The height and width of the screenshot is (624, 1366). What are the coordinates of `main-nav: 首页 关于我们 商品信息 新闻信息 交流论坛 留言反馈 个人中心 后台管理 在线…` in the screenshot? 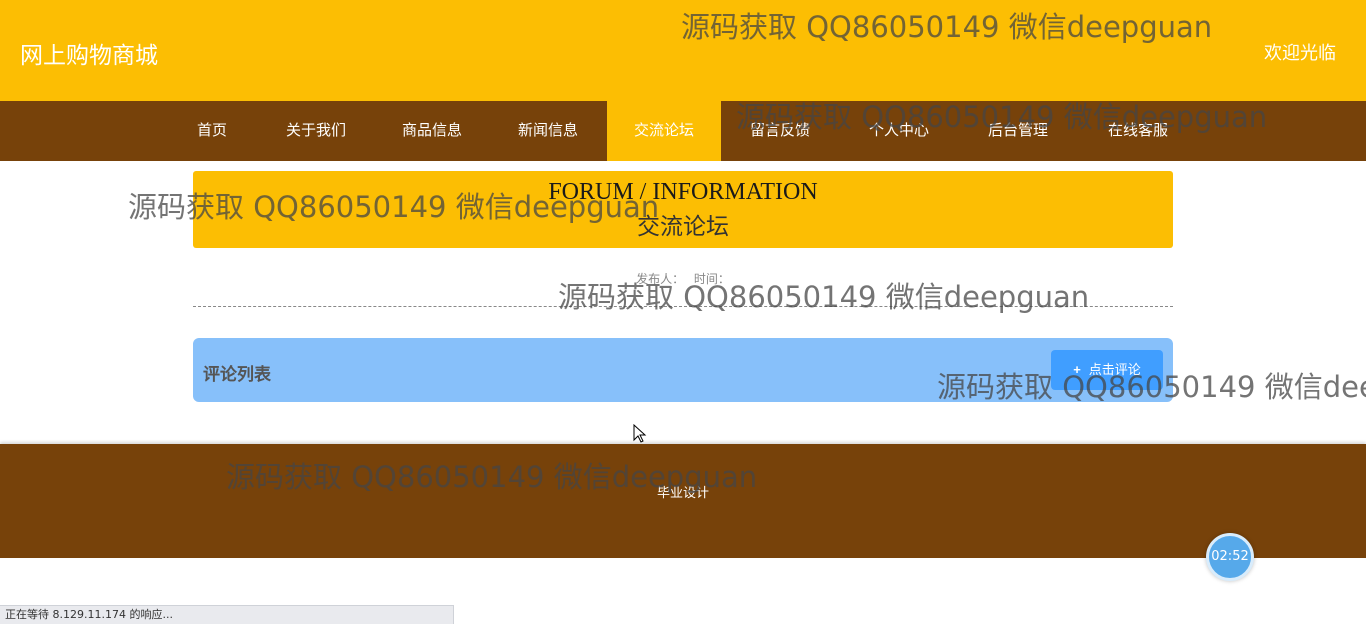 It's located at (683, 131).